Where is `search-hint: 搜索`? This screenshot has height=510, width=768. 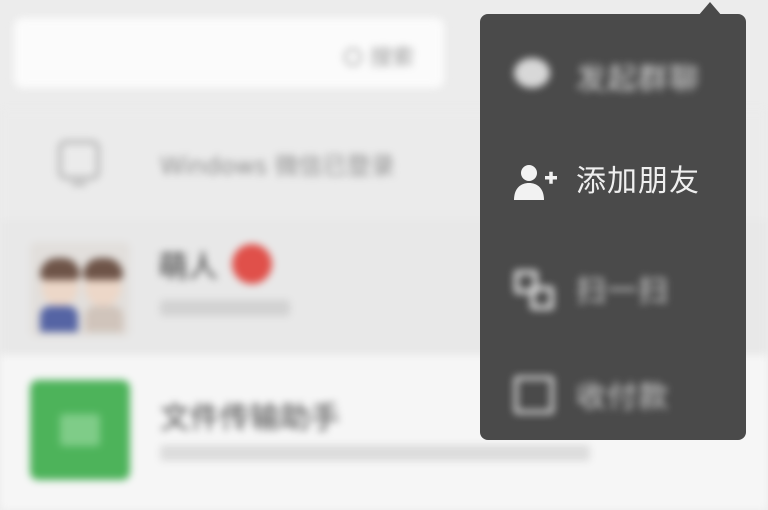 search-hint: 搜索 is located at coordinates (379, 56).